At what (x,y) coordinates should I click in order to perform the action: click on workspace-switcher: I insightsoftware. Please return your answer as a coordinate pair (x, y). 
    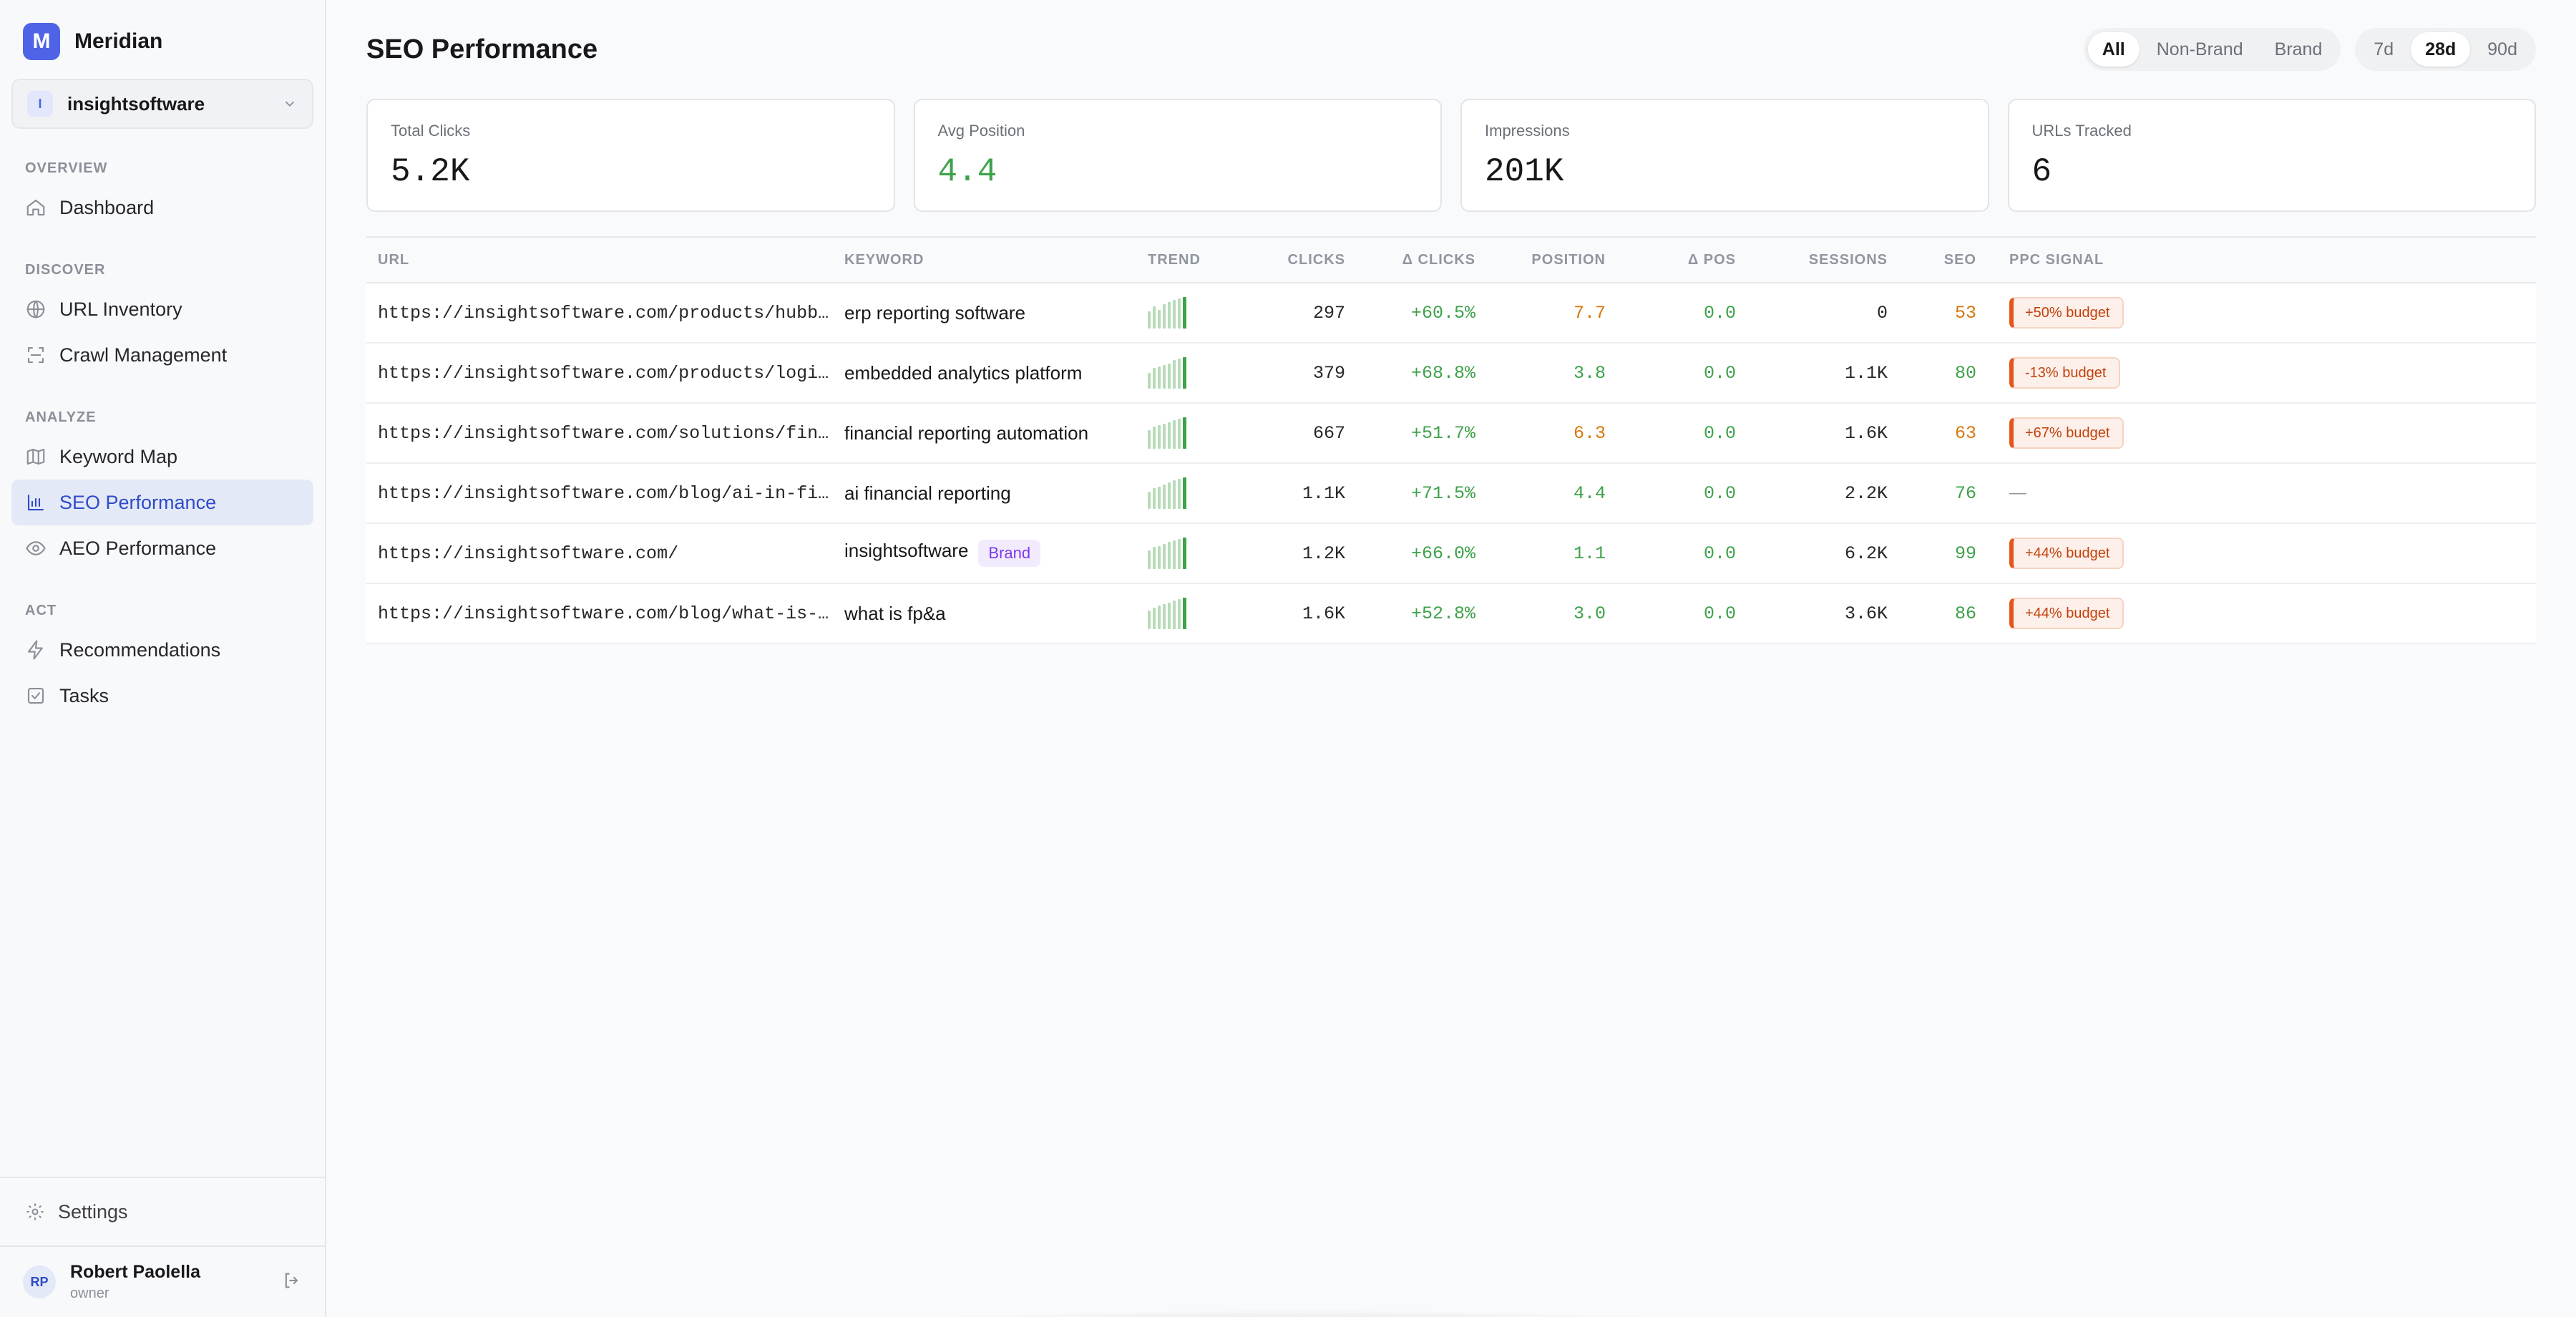
    Looking at the image, I should click on (162, 104).